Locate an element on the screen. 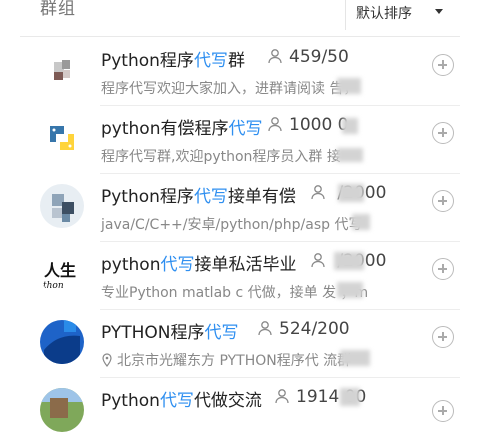 The width and height of the screenshot is (499, 446). group-name: python有偿程序代写 is located at coordinates (181, 126).